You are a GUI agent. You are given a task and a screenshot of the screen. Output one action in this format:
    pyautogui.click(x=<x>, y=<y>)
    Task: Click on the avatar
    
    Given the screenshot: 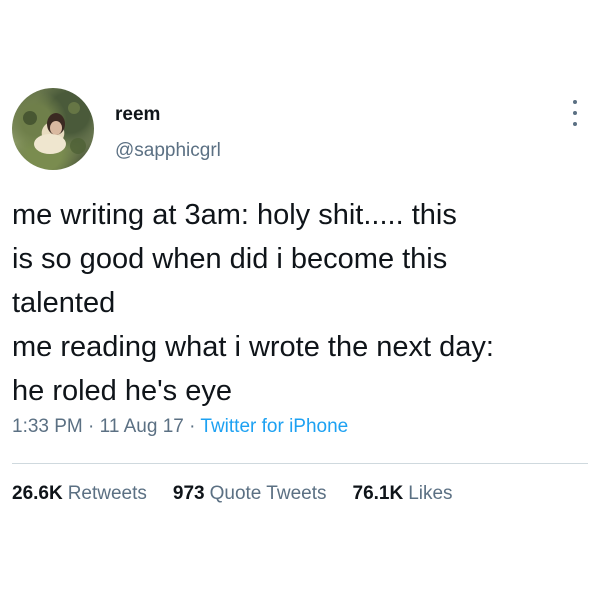 What is the action you would take?
    pyautogui.click(x=53, y=129)
    